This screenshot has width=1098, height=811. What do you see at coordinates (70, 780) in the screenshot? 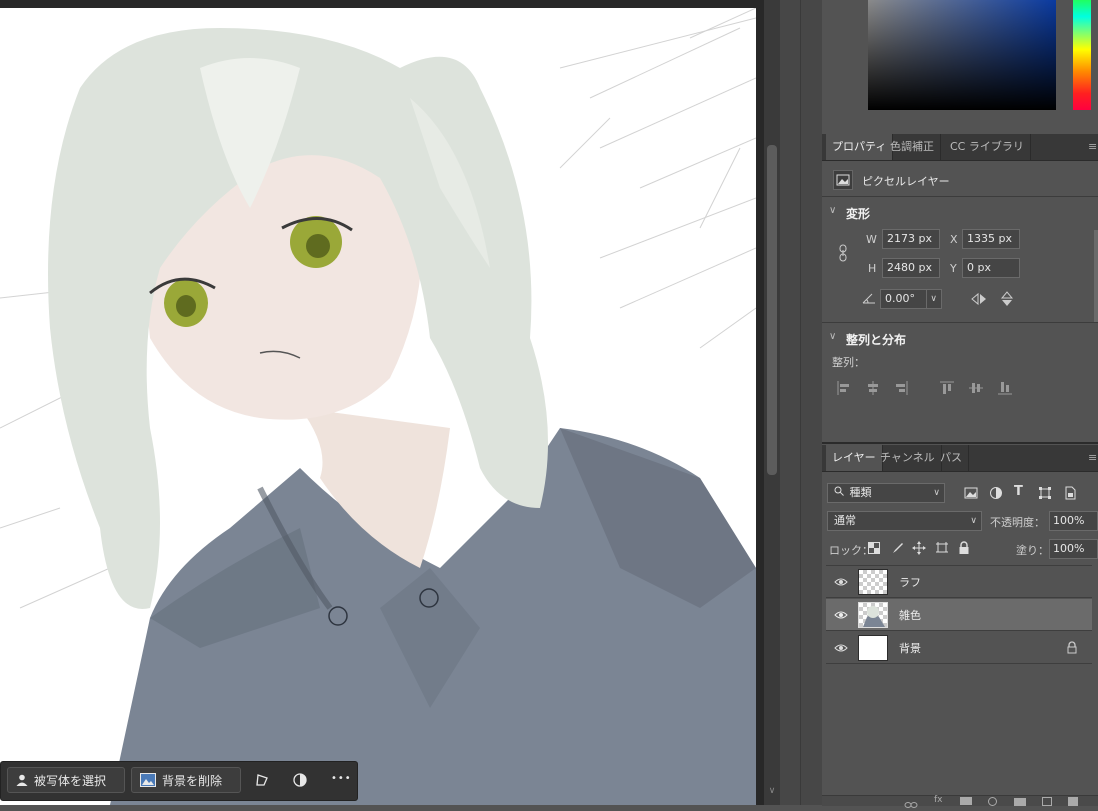
I see `select-subject-label: 被写体を選択` at bounding box center [70, 780].